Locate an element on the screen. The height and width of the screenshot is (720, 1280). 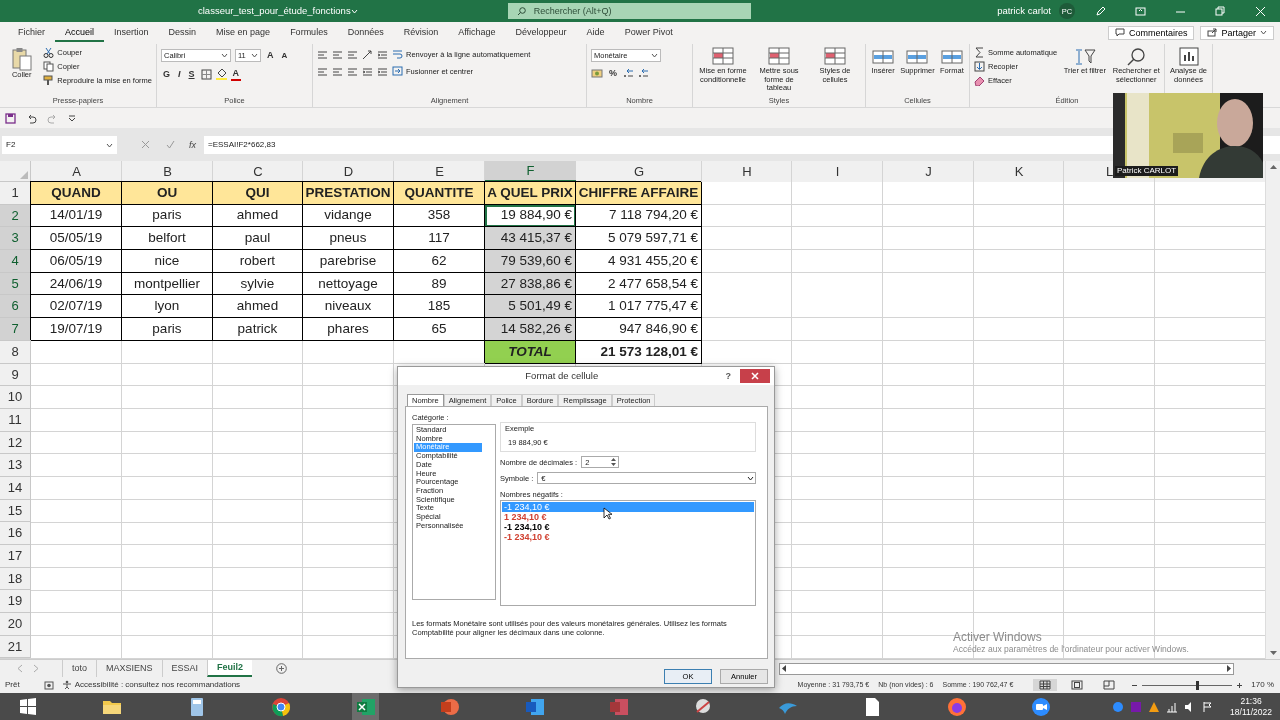
list-item: -1 234,10 € is located at coordinates (527, 537).